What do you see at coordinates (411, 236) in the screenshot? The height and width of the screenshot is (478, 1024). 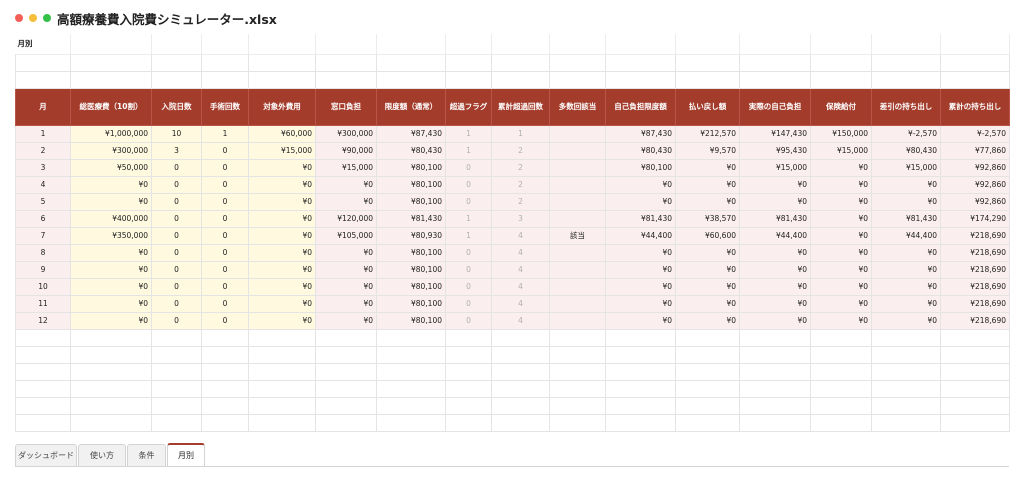 I see `table-cell: ¥80,930` at bounding box center [411, 236].